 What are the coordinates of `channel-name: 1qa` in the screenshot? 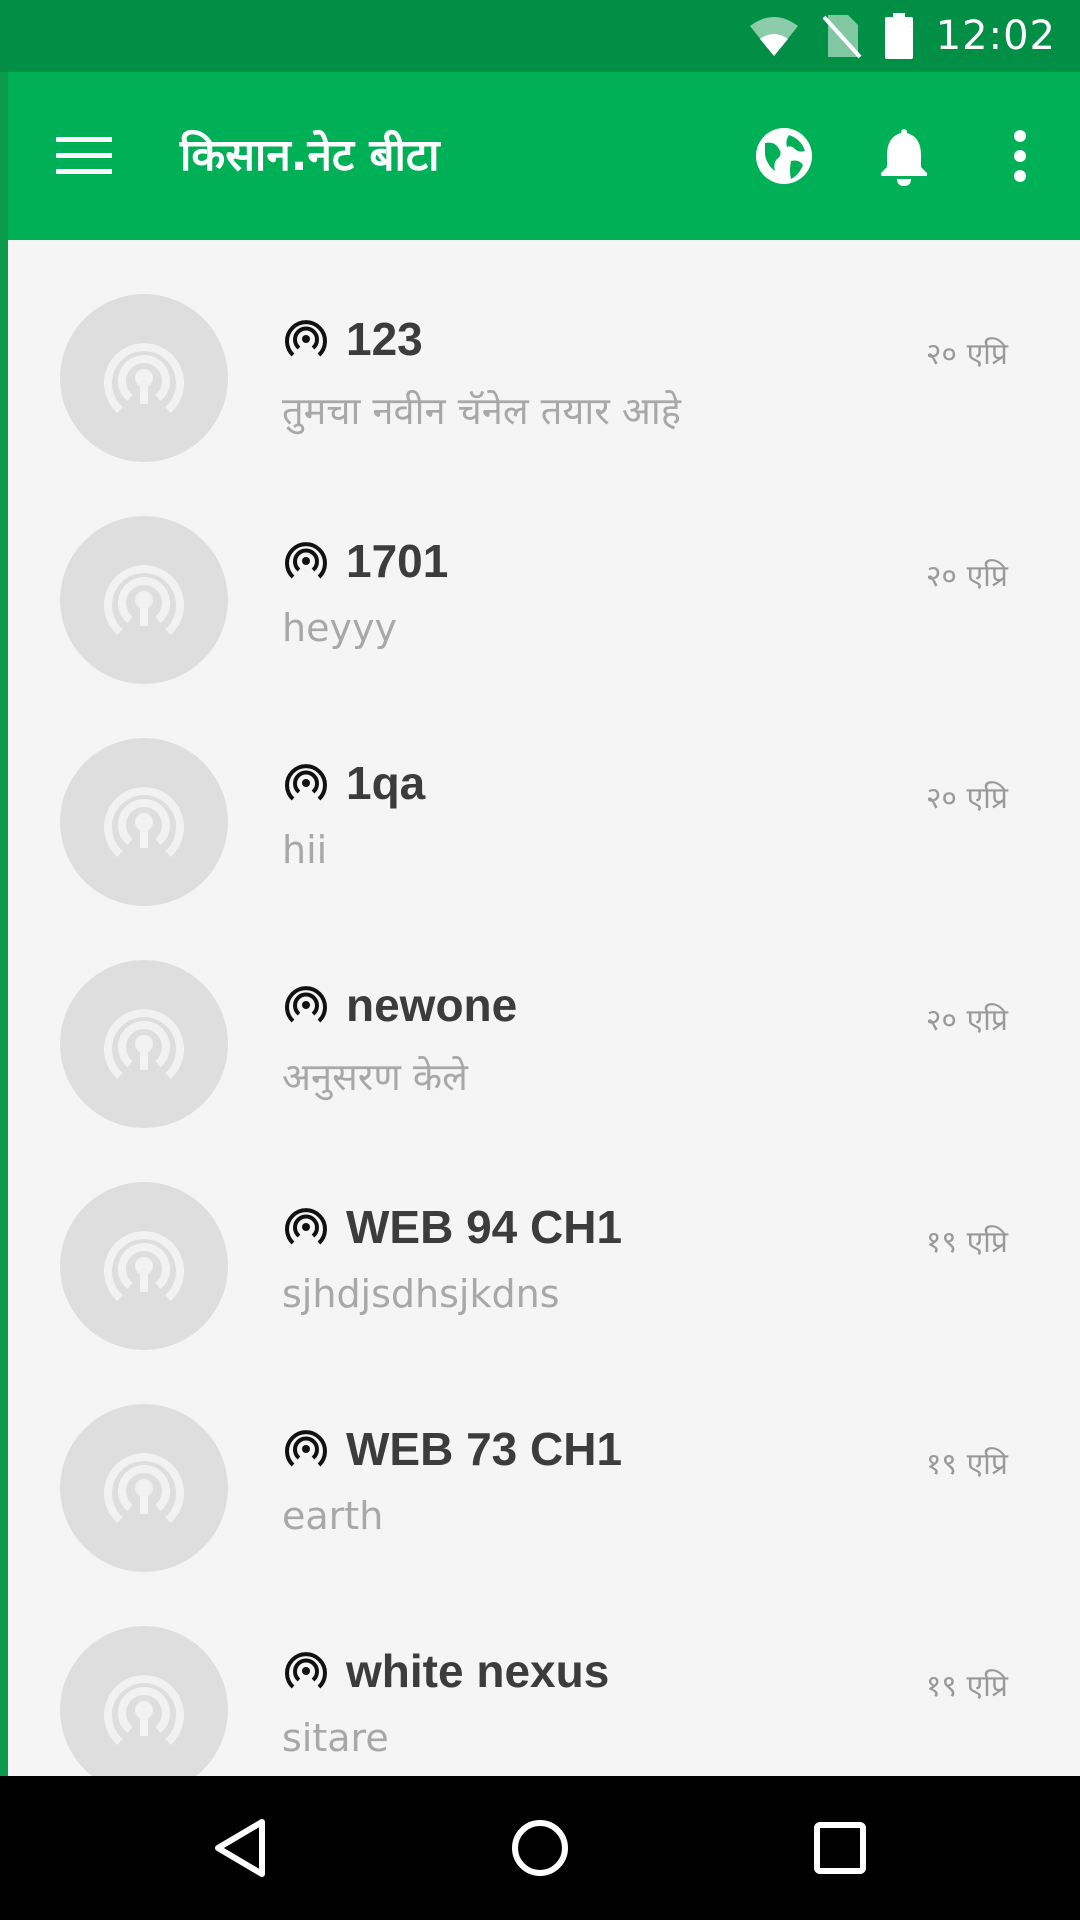 It's located at (386, 783).